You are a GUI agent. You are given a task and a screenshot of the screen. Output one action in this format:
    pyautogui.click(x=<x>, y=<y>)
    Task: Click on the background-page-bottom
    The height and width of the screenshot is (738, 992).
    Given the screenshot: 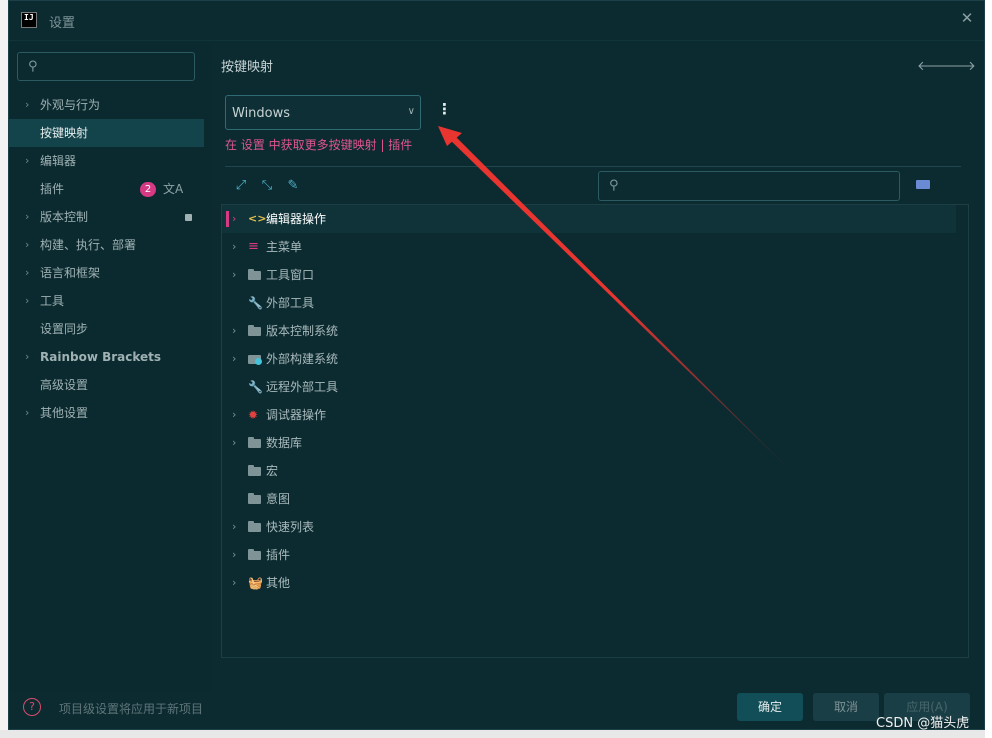 What is the action you would take?
    pyautogui.click(x=492, y=734)
    